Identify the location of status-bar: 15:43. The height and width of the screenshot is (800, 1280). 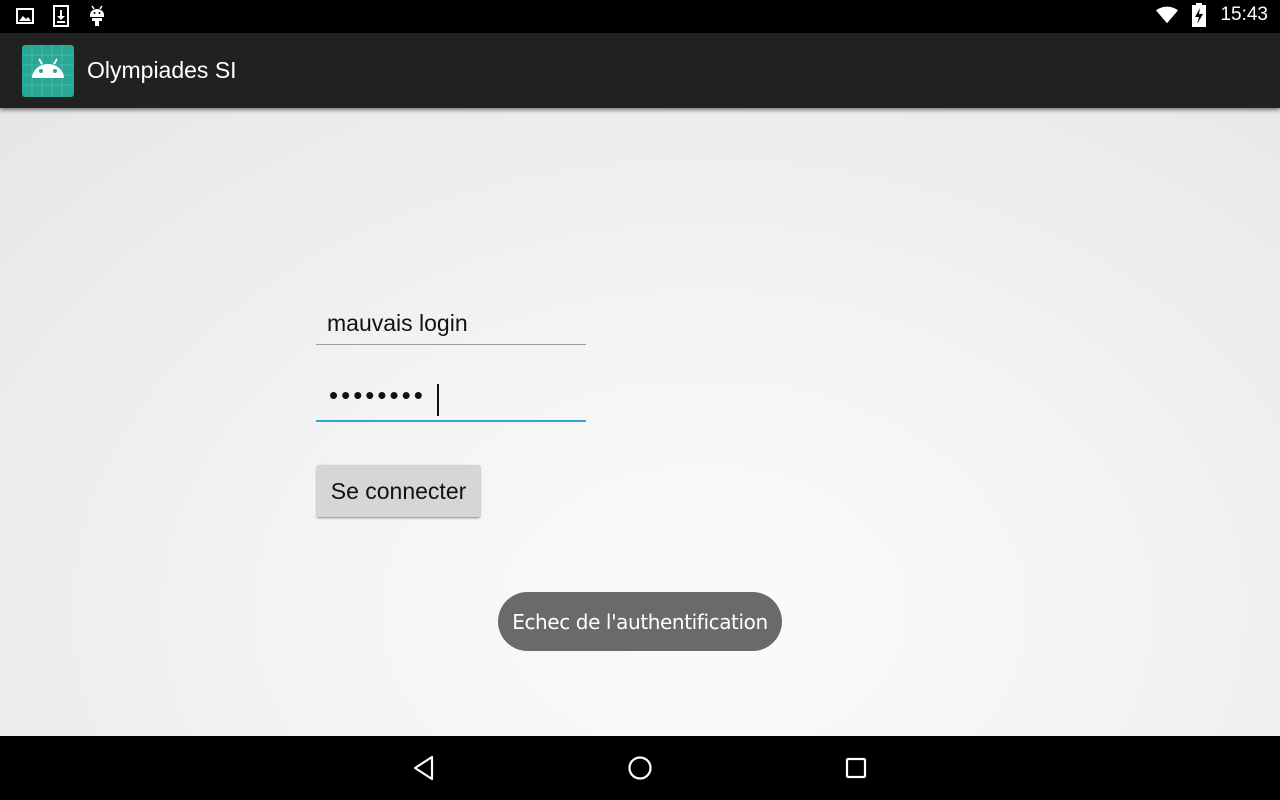
(640, 16).